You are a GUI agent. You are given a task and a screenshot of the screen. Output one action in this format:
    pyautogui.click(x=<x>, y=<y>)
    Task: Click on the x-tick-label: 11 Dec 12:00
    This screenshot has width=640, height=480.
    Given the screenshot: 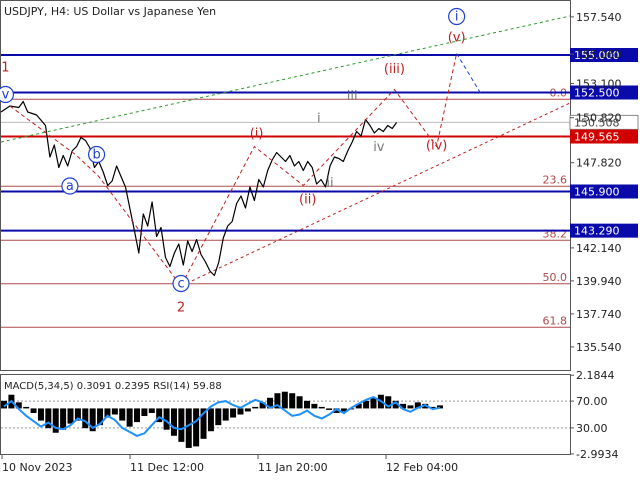 What is the action you would take?
    pyautogui.click(x=167, y=467)
    